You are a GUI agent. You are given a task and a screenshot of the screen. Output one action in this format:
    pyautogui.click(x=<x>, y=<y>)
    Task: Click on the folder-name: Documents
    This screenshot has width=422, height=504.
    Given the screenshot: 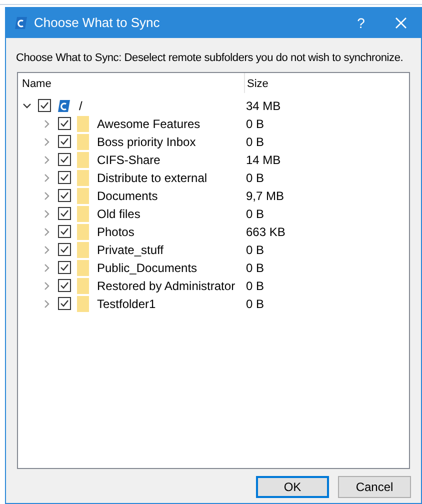 What is the action you would take?
    pyautogui.click(x=127, y=196)
    